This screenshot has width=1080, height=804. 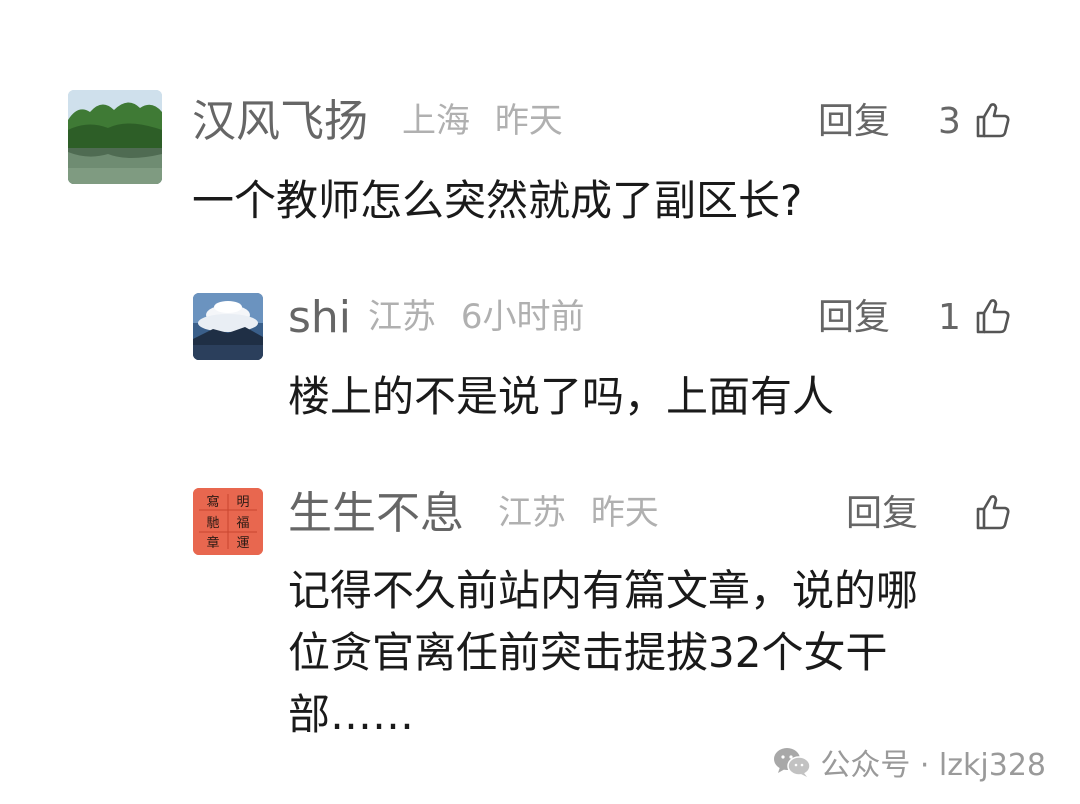 I want to click on like-count: 3, so click(x=949, y=121).